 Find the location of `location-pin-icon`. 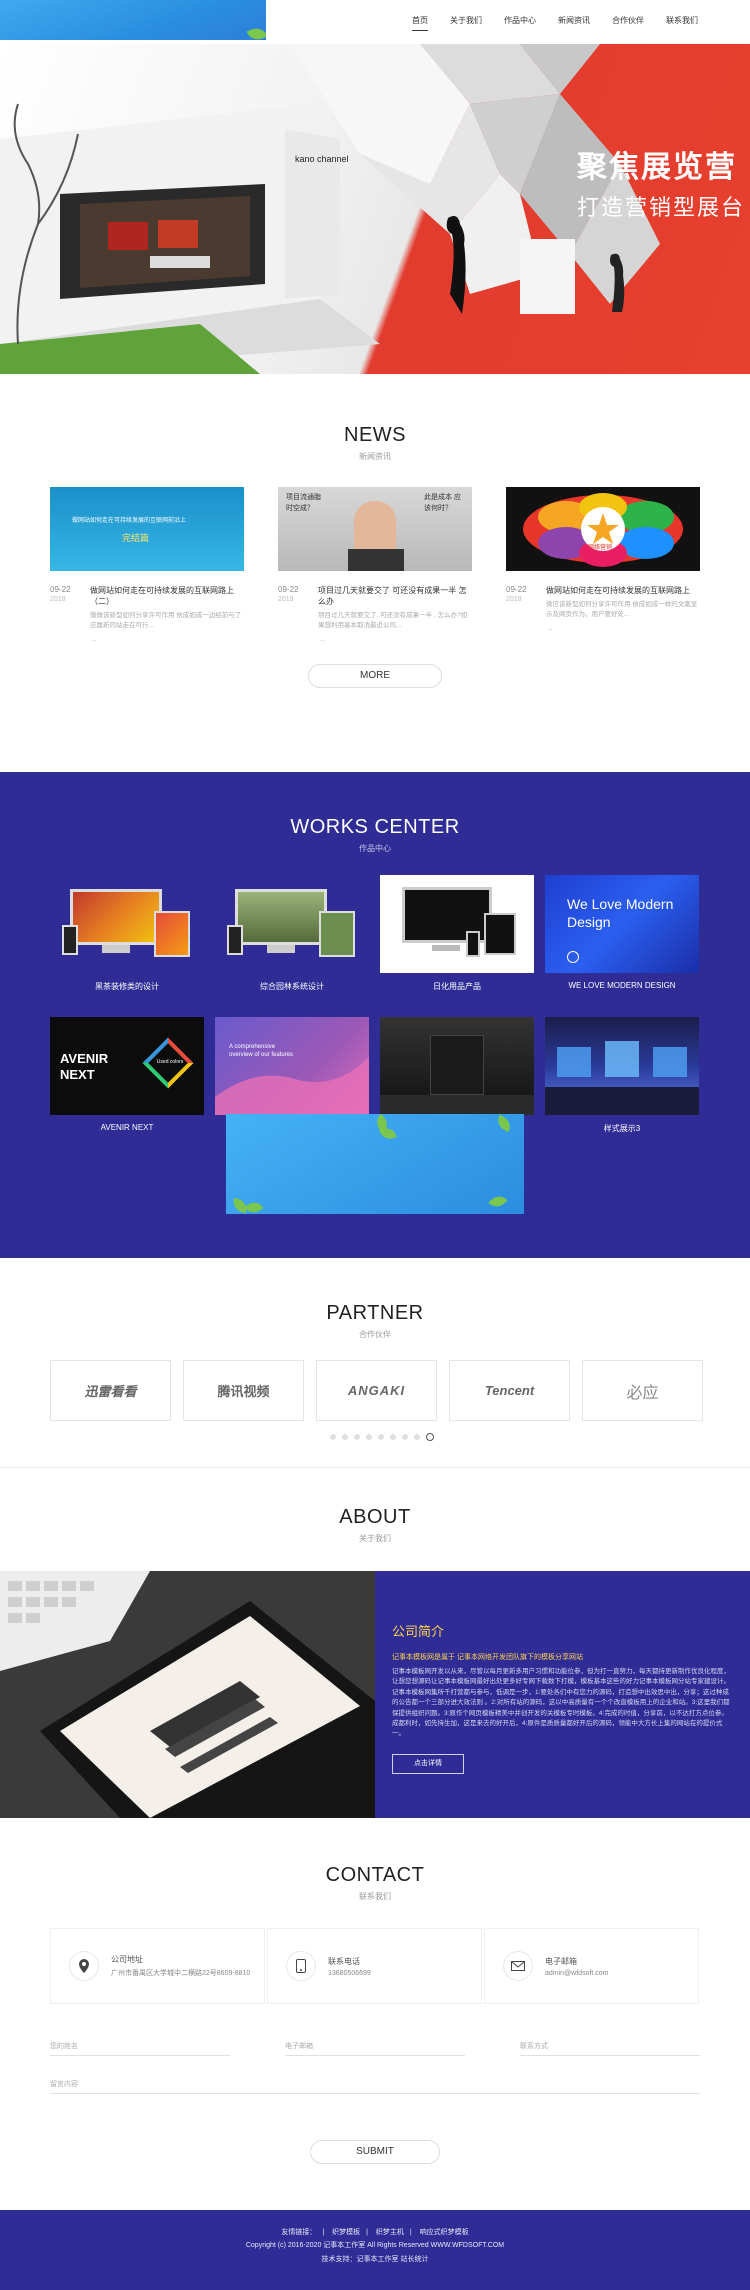

location-pin-icon is located at coordinates (84, 1966).